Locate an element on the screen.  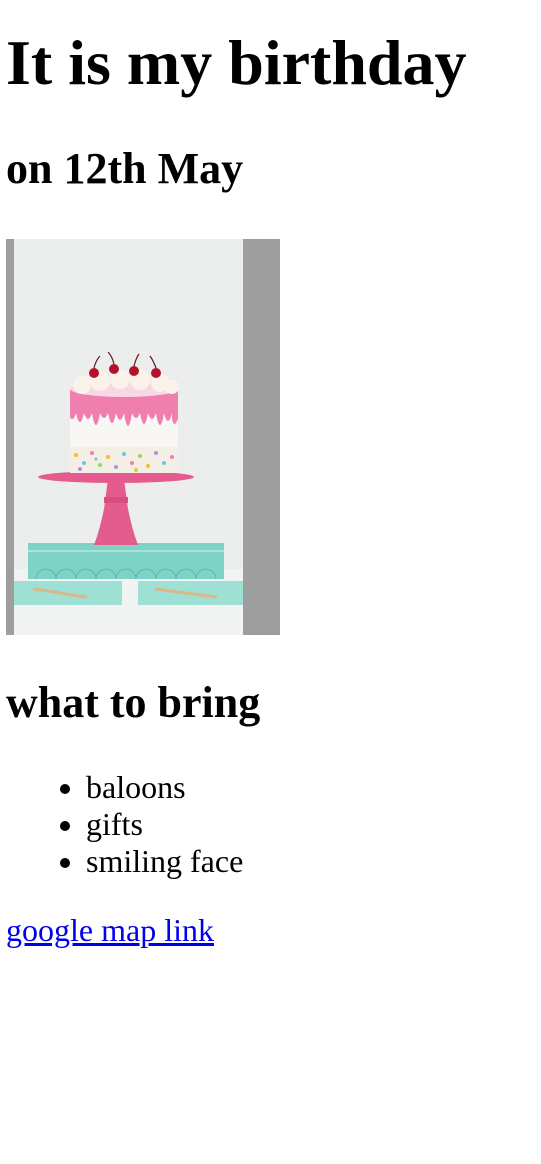
map-link-paragraph: google map link is located at coordinates (270, 930).